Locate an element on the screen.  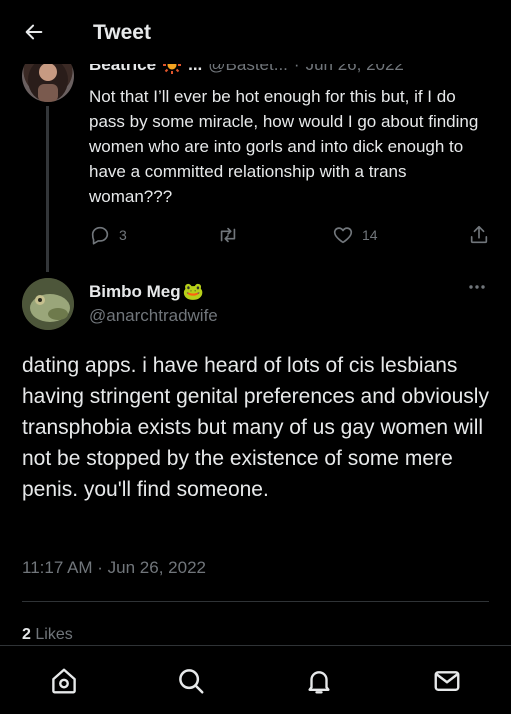
like-count: 14 is located at coordinates (370, 235).